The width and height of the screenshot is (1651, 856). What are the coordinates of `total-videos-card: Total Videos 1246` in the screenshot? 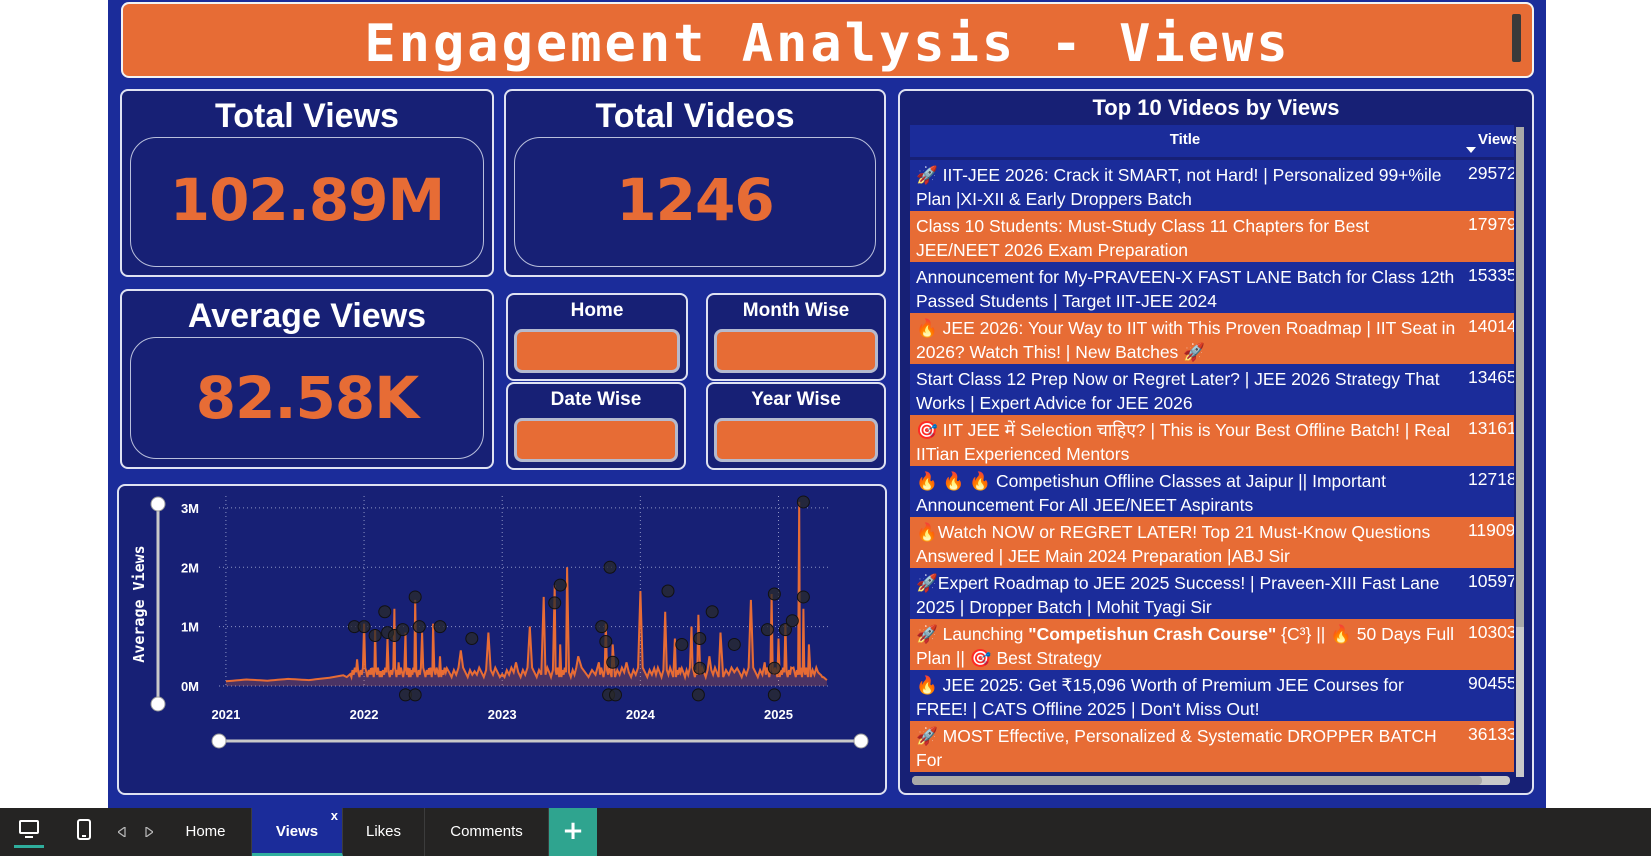 It's located at (695, 183).